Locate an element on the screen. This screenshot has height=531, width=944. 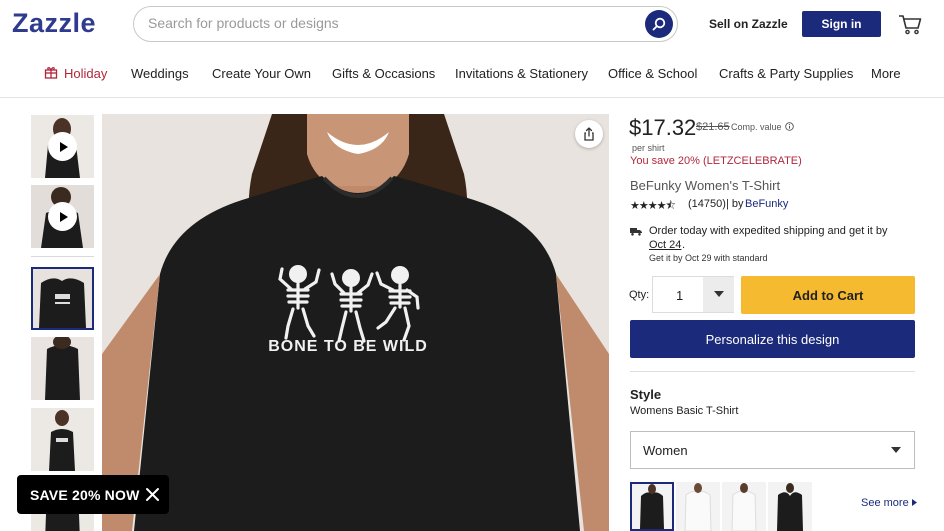
search-bar is located at coordinates (405, 24).